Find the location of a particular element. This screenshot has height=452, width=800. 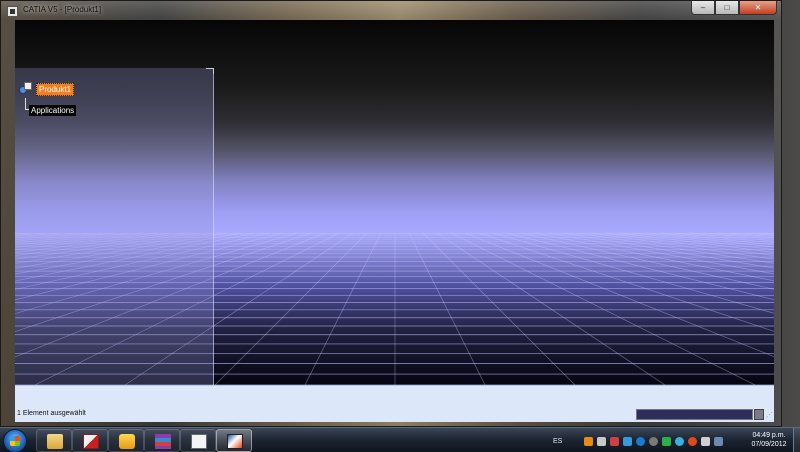

taskbar-app-pdf-reader is located at coordinates (90, 440).